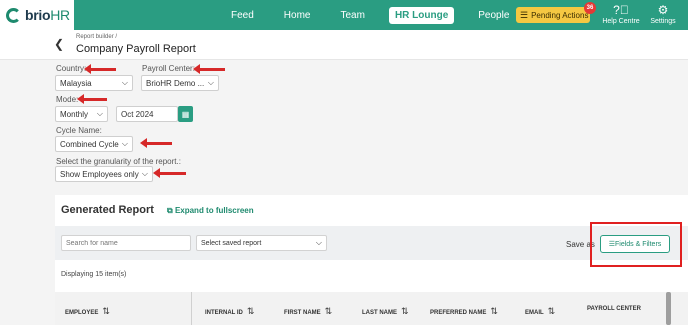  I want to click on logo-accent-text: HR, so click(60, 15).